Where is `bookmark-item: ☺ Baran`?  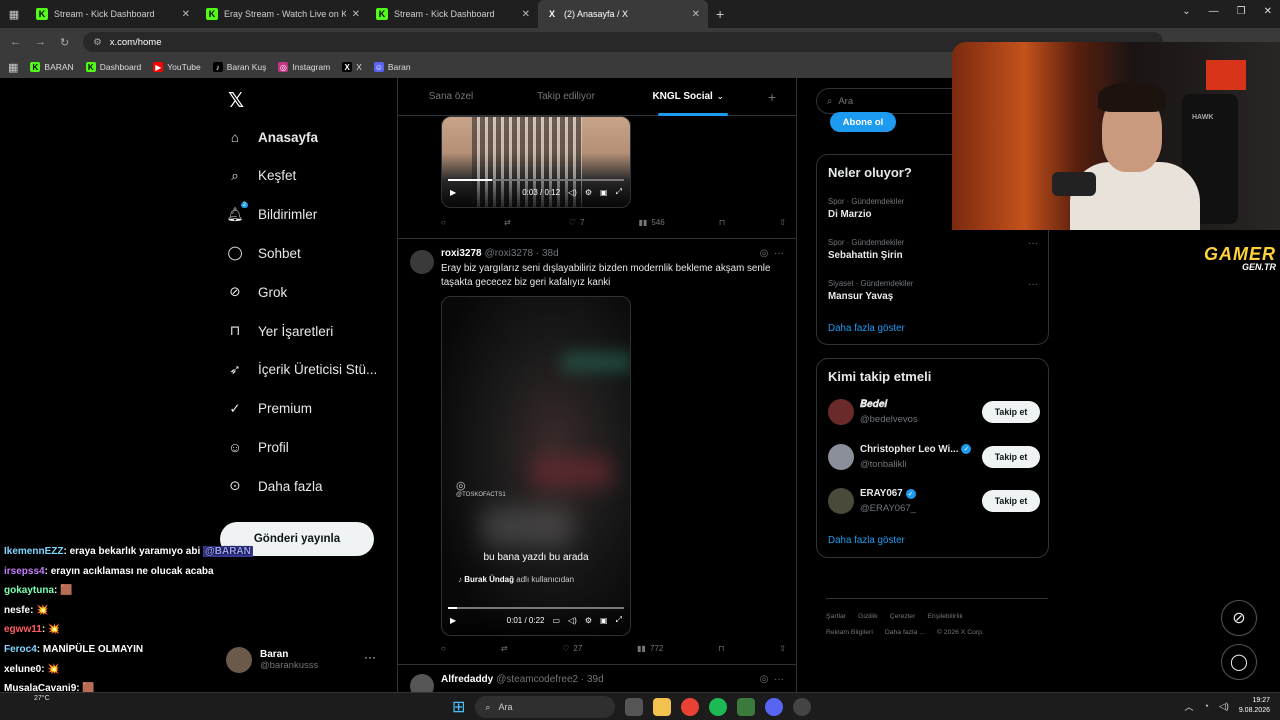
bookmark-item: ☺ Baran is located at coordinates (392, 67).